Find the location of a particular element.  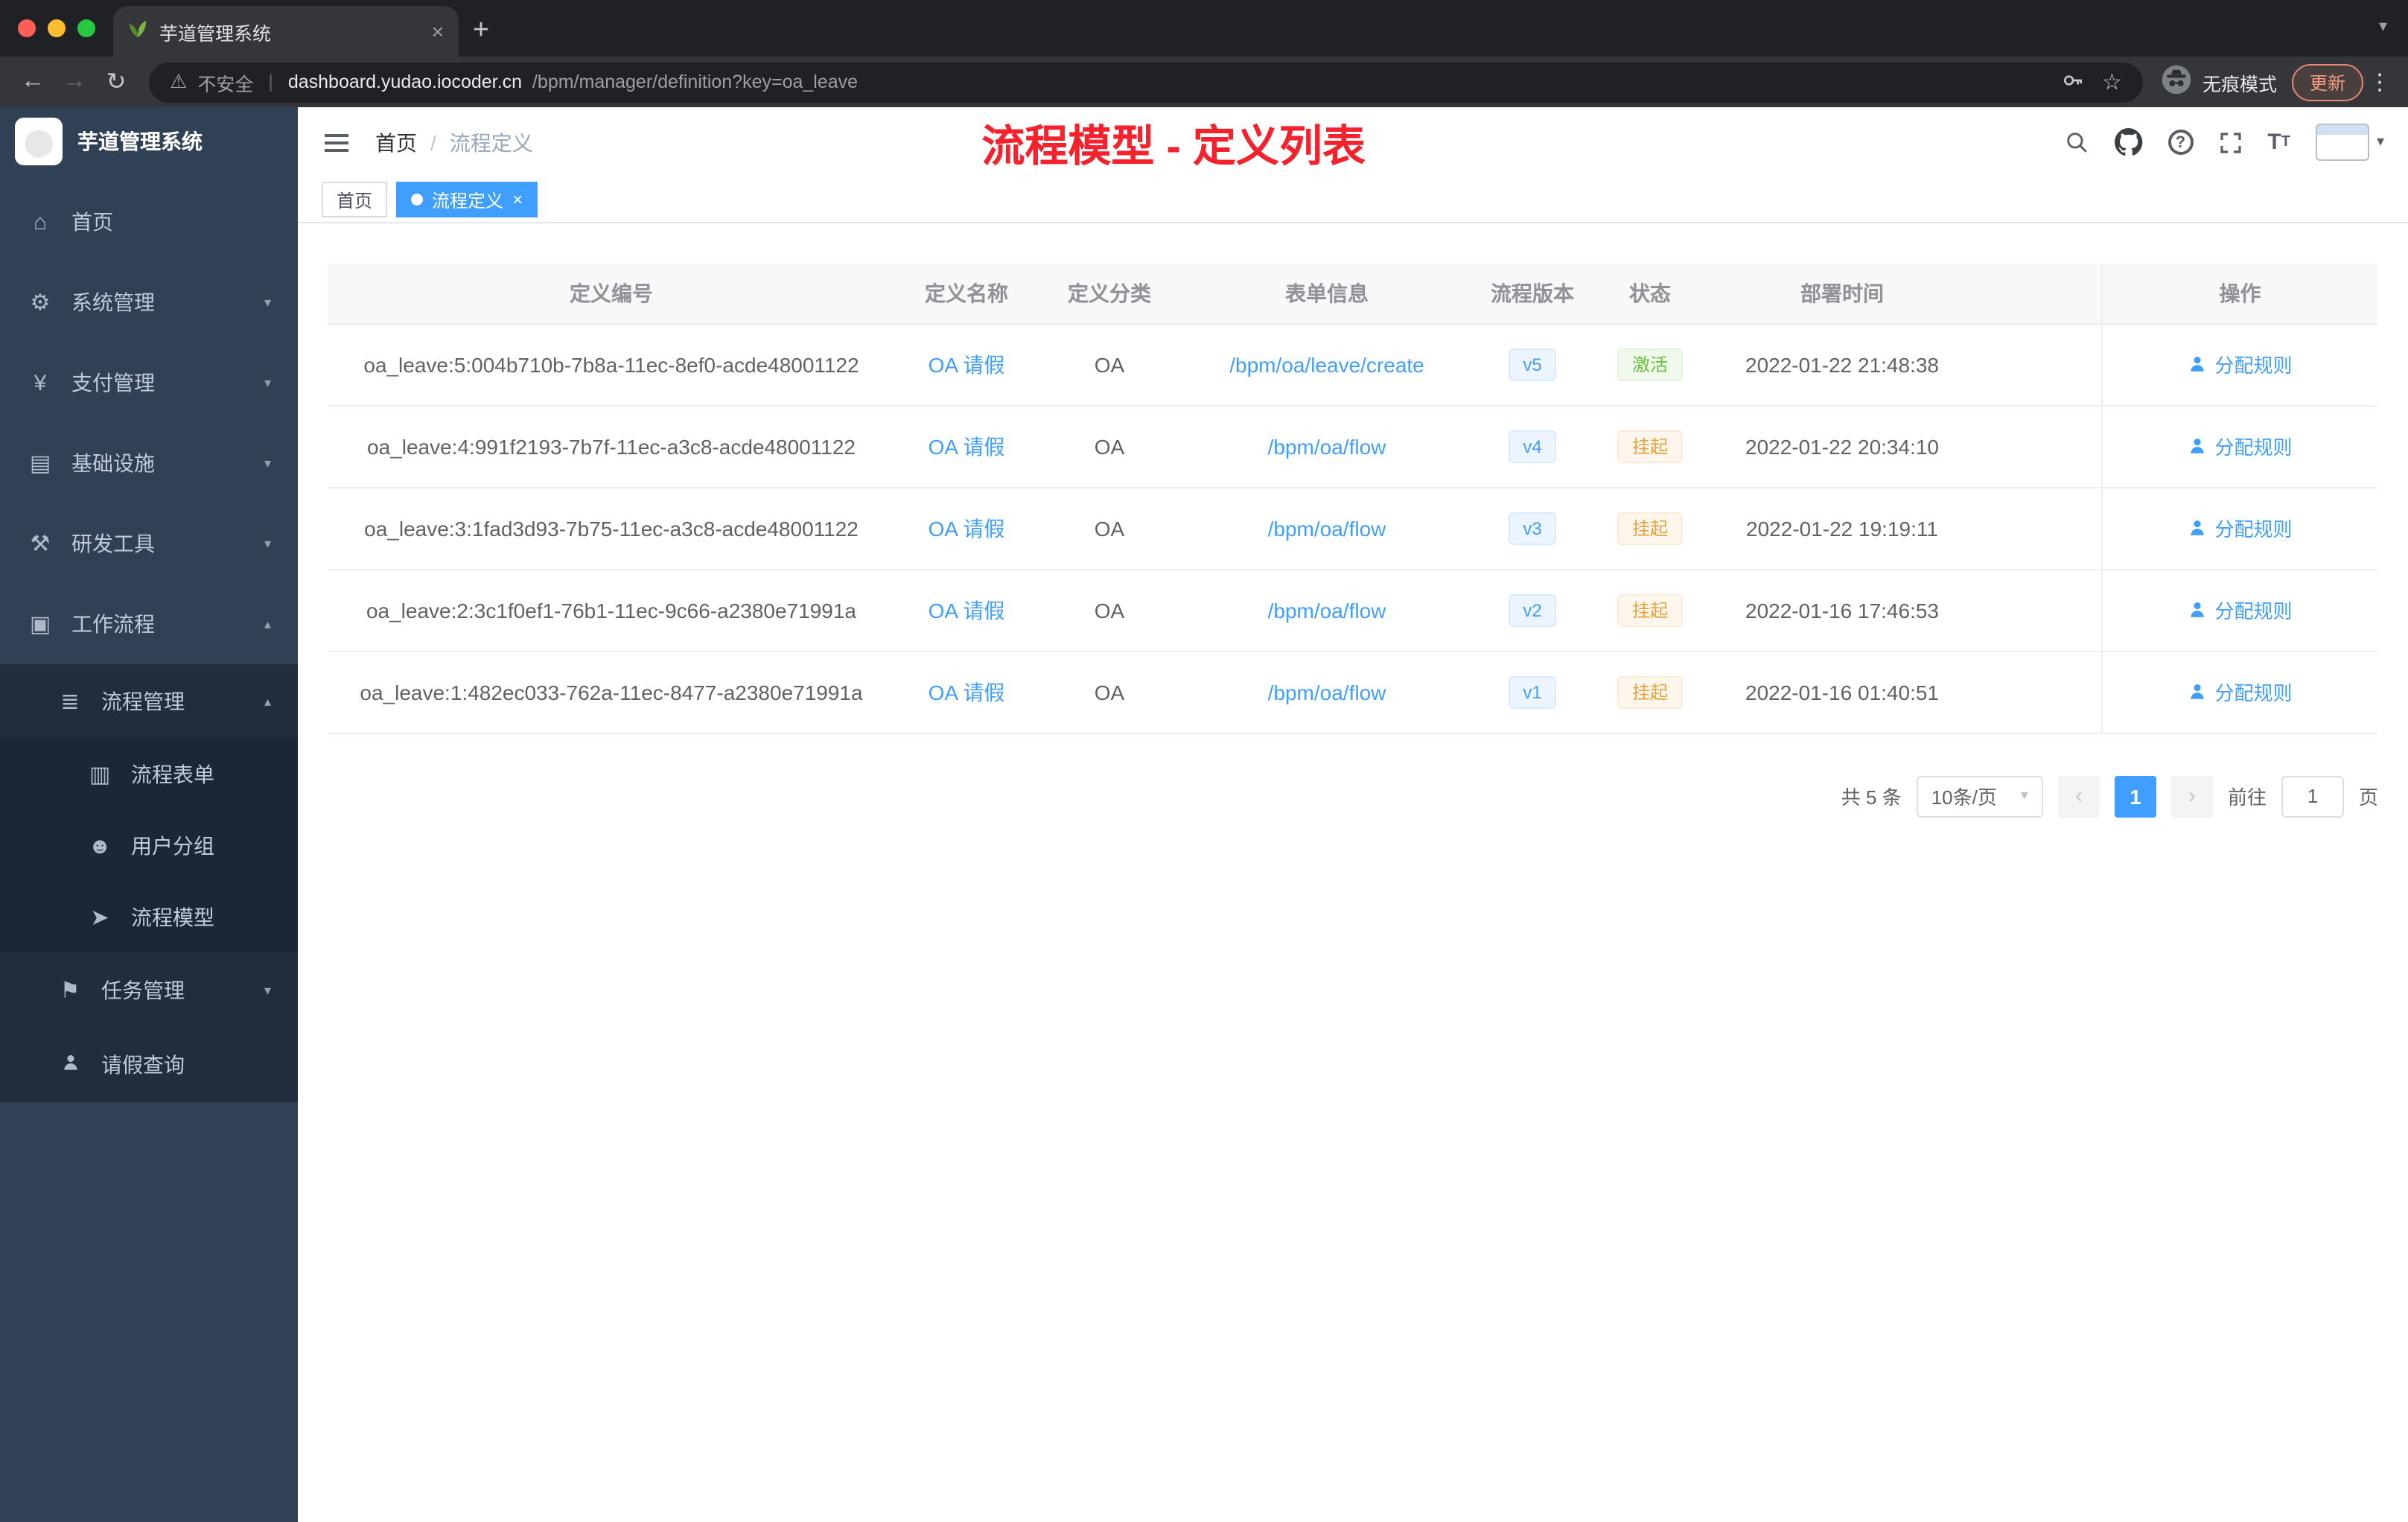

active-tag-dot is located at coordinates (417, 200).